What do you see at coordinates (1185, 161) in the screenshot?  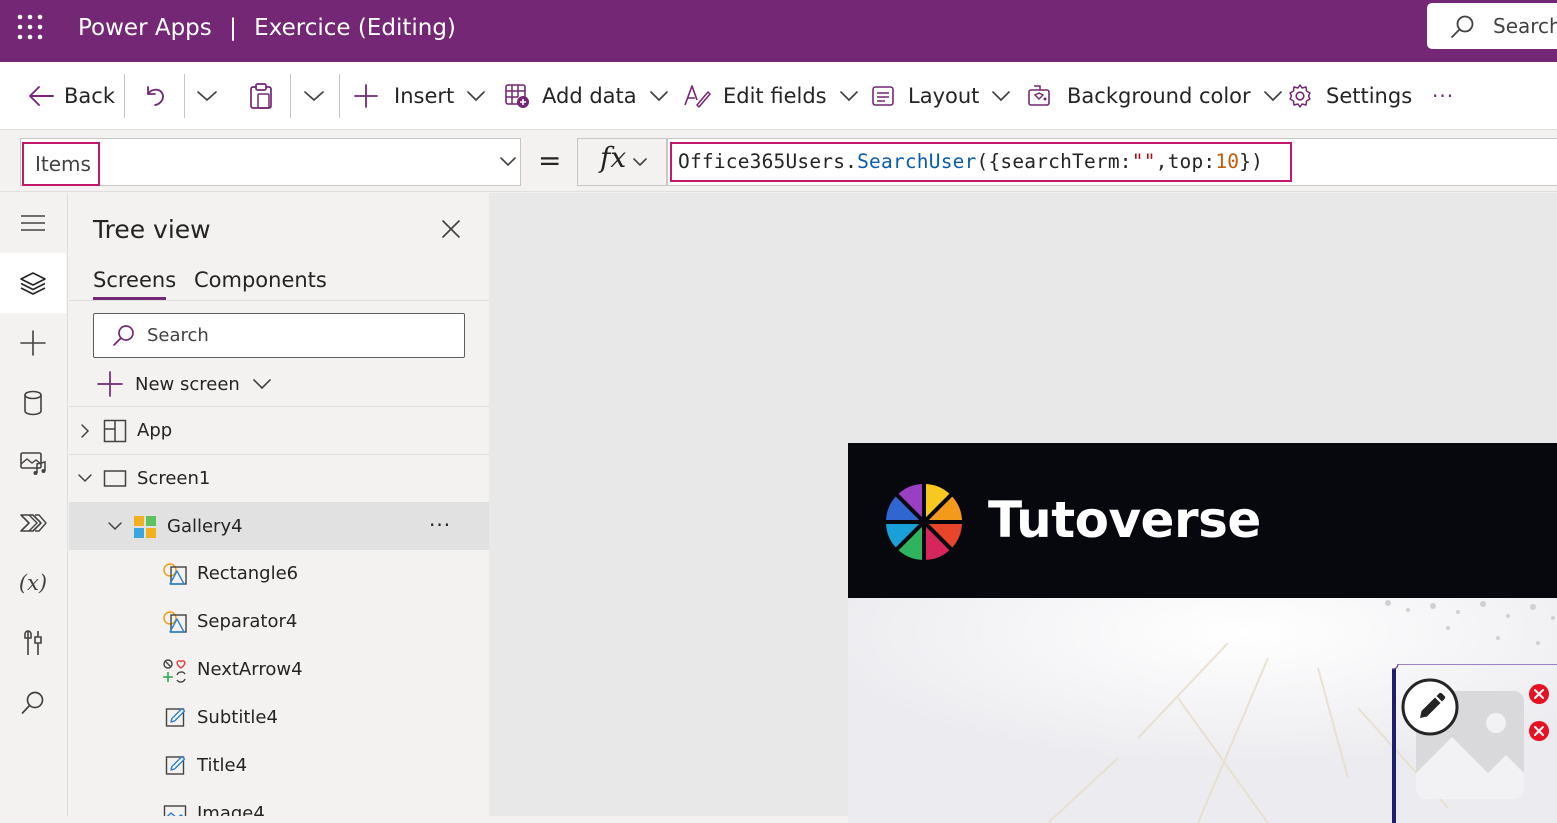 I see `formula-part: ,top:` at bounding box center [1185, 161].